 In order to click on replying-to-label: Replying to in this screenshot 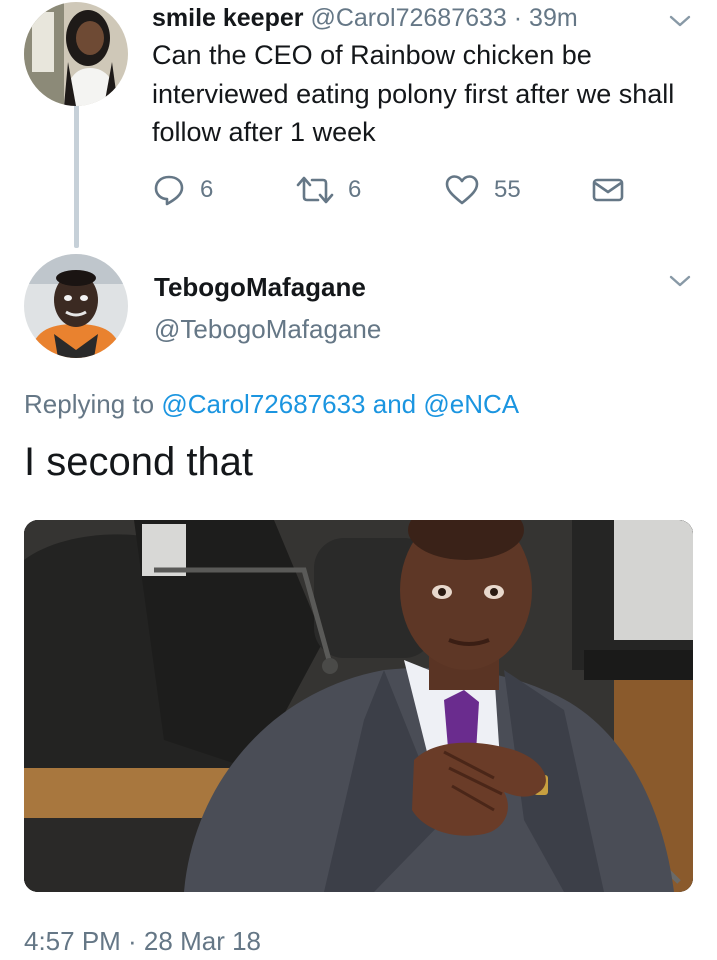, I will do `click(89, 404)`.